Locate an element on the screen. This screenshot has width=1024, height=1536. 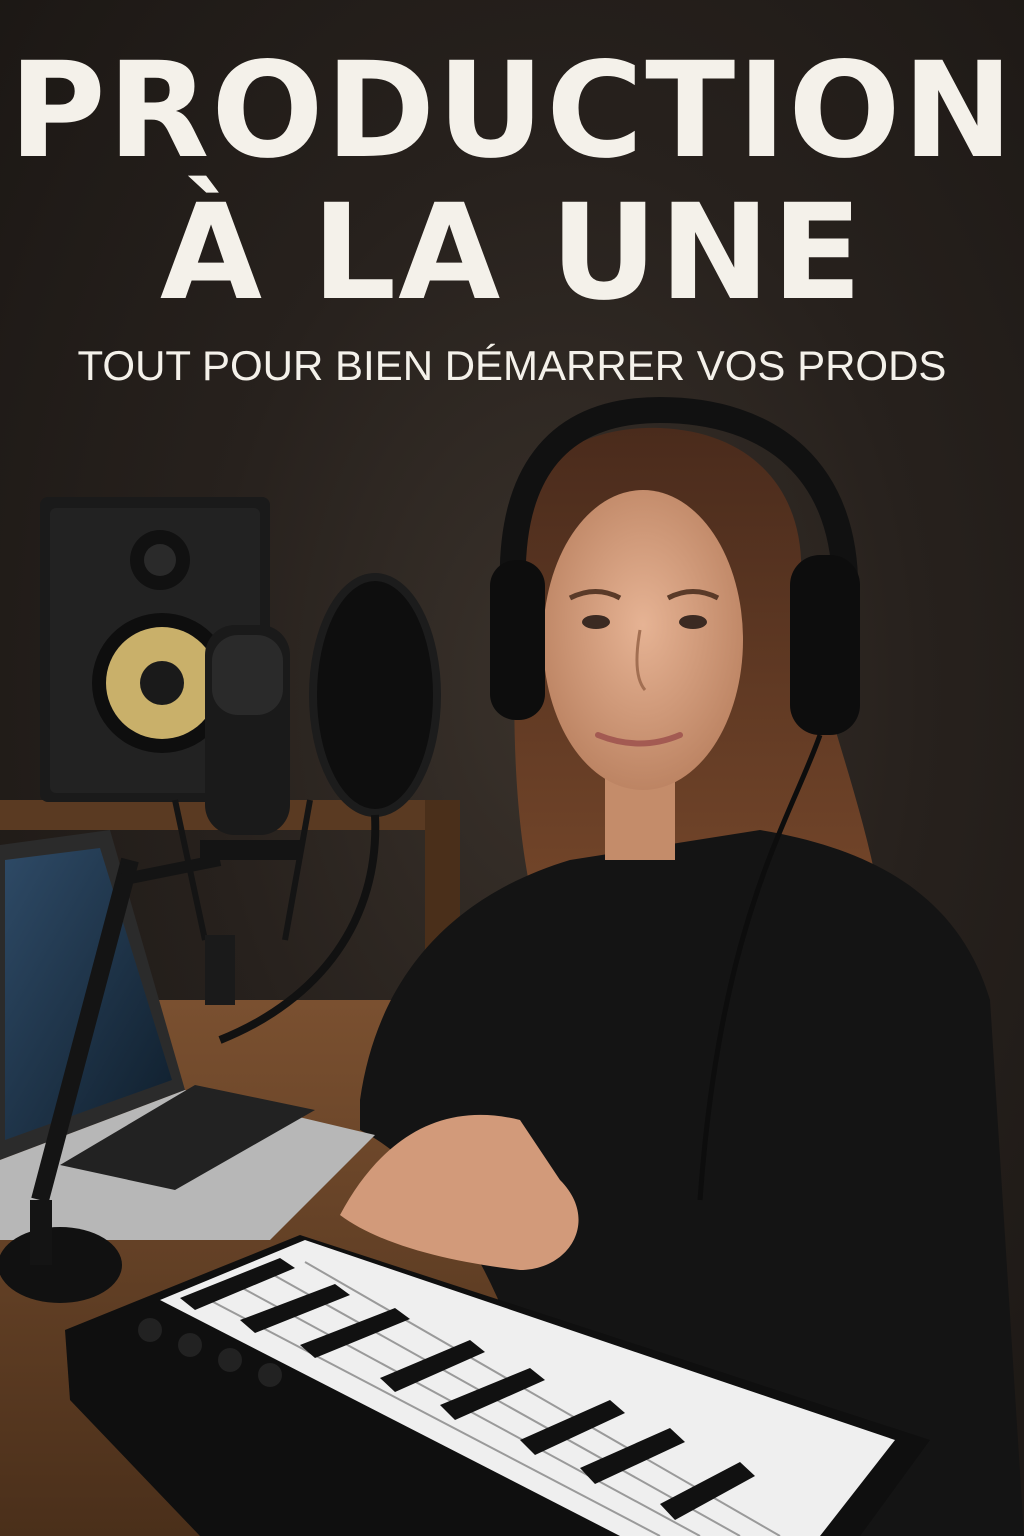
subtitle: TOUT POUR BIEN DÉMARRER VOS PRODS is located at coordinates (512, 365).